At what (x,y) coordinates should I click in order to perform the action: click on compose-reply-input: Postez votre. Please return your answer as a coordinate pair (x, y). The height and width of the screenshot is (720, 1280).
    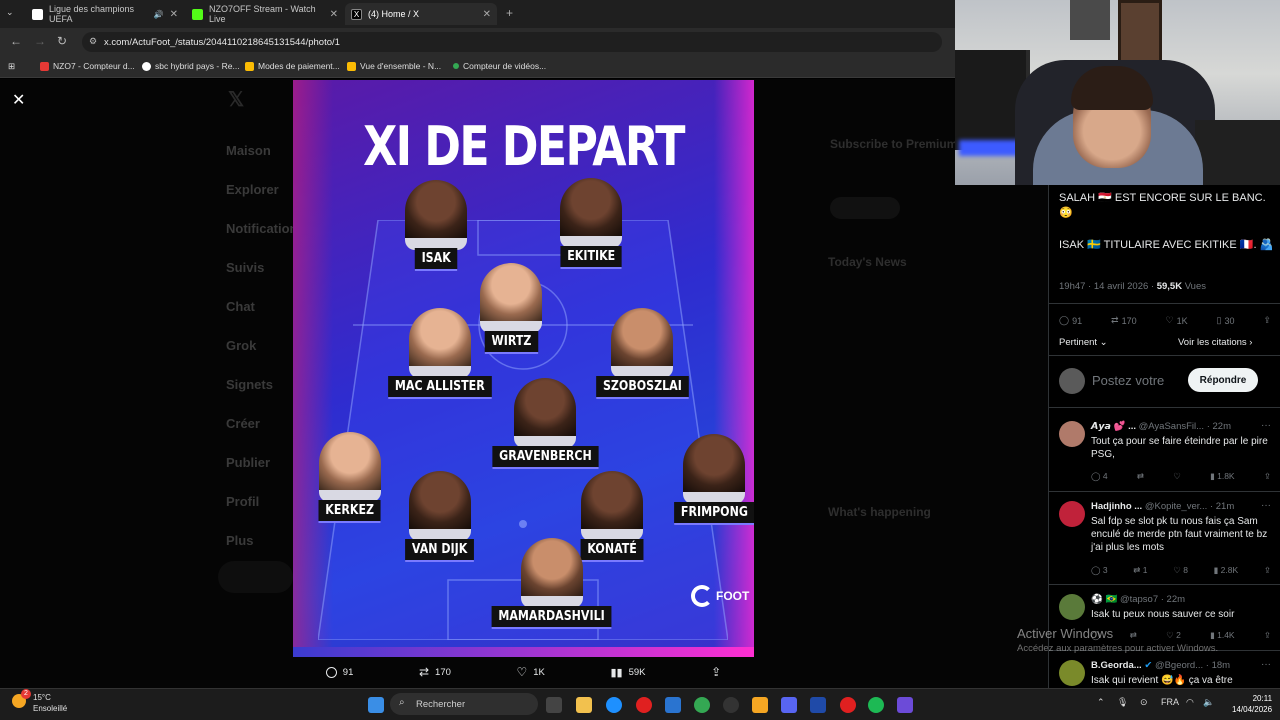
    Looking at the image, I should click on (1128, 380).